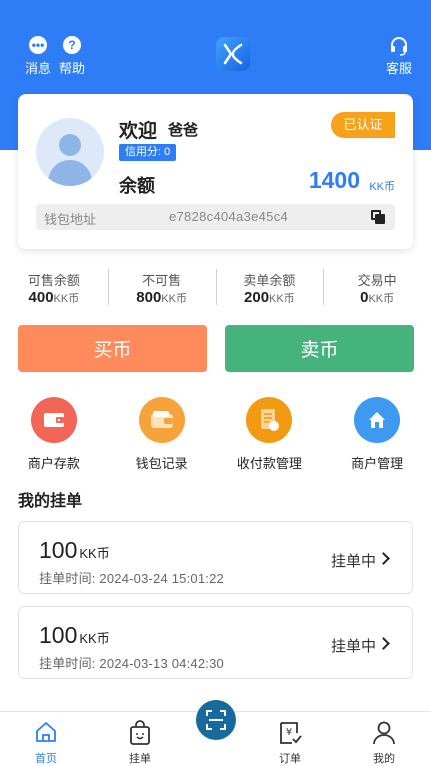 This screenshot has width=431, height=766. Describe the element at coordinates (38, 68) in the screenshot. I see `messages-label: 消息` at that location.